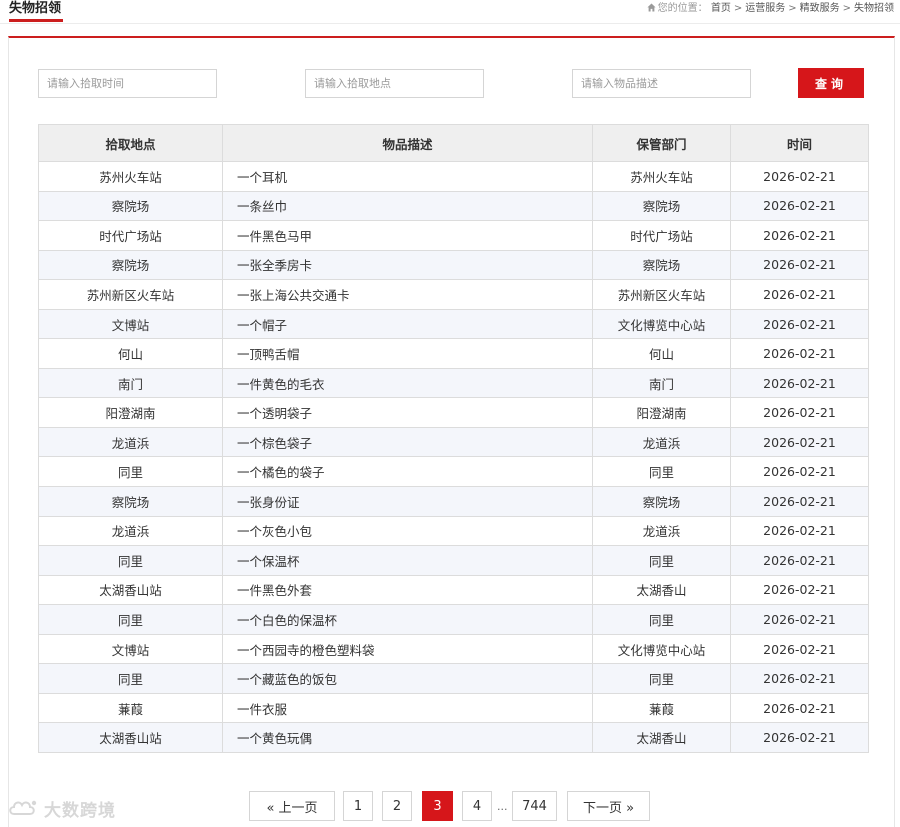  I want to click on table-row: 文博站 一个西园寺的橙色塑料袋 文化博览中心站 2026-02-21, so click(453, 649).